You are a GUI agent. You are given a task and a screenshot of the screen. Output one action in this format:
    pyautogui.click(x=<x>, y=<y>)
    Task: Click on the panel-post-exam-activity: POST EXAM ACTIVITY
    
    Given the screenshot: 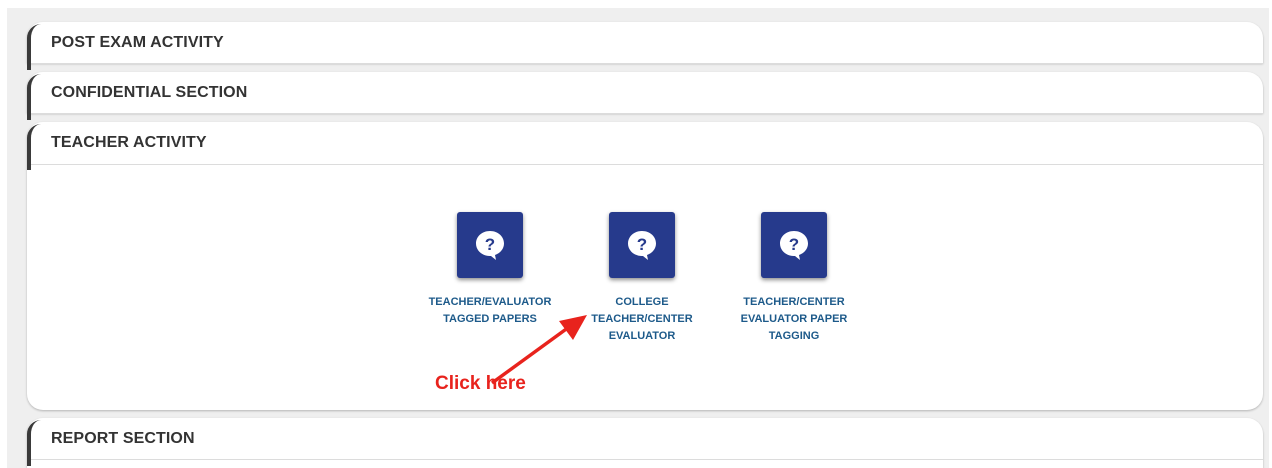 What is the action you would take?
    pyautogui.click(x=645, y=46)
    